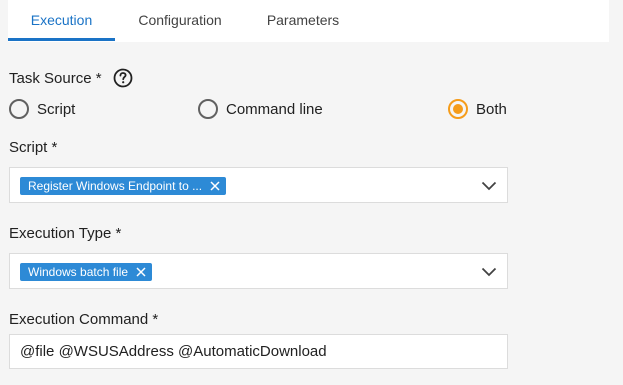 This screenshot has height=385, width=623. I want to click on execution-type-select: Windows batch file, so click(258, 271).